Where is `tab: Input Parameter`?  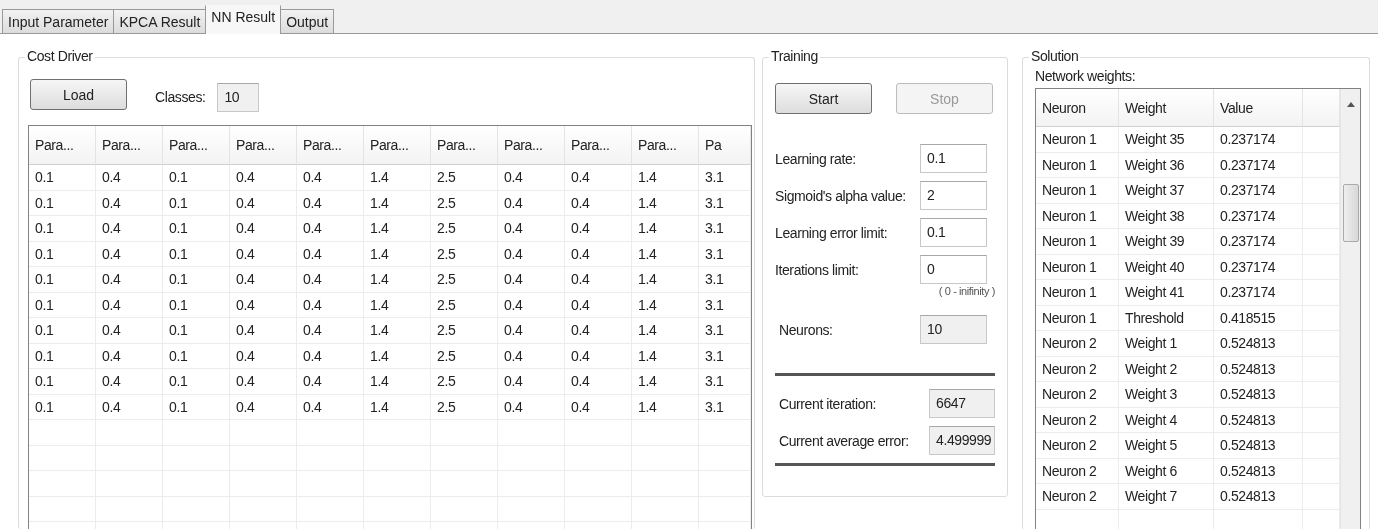
tab: Input Parameter is located at coordinates (58, 21).